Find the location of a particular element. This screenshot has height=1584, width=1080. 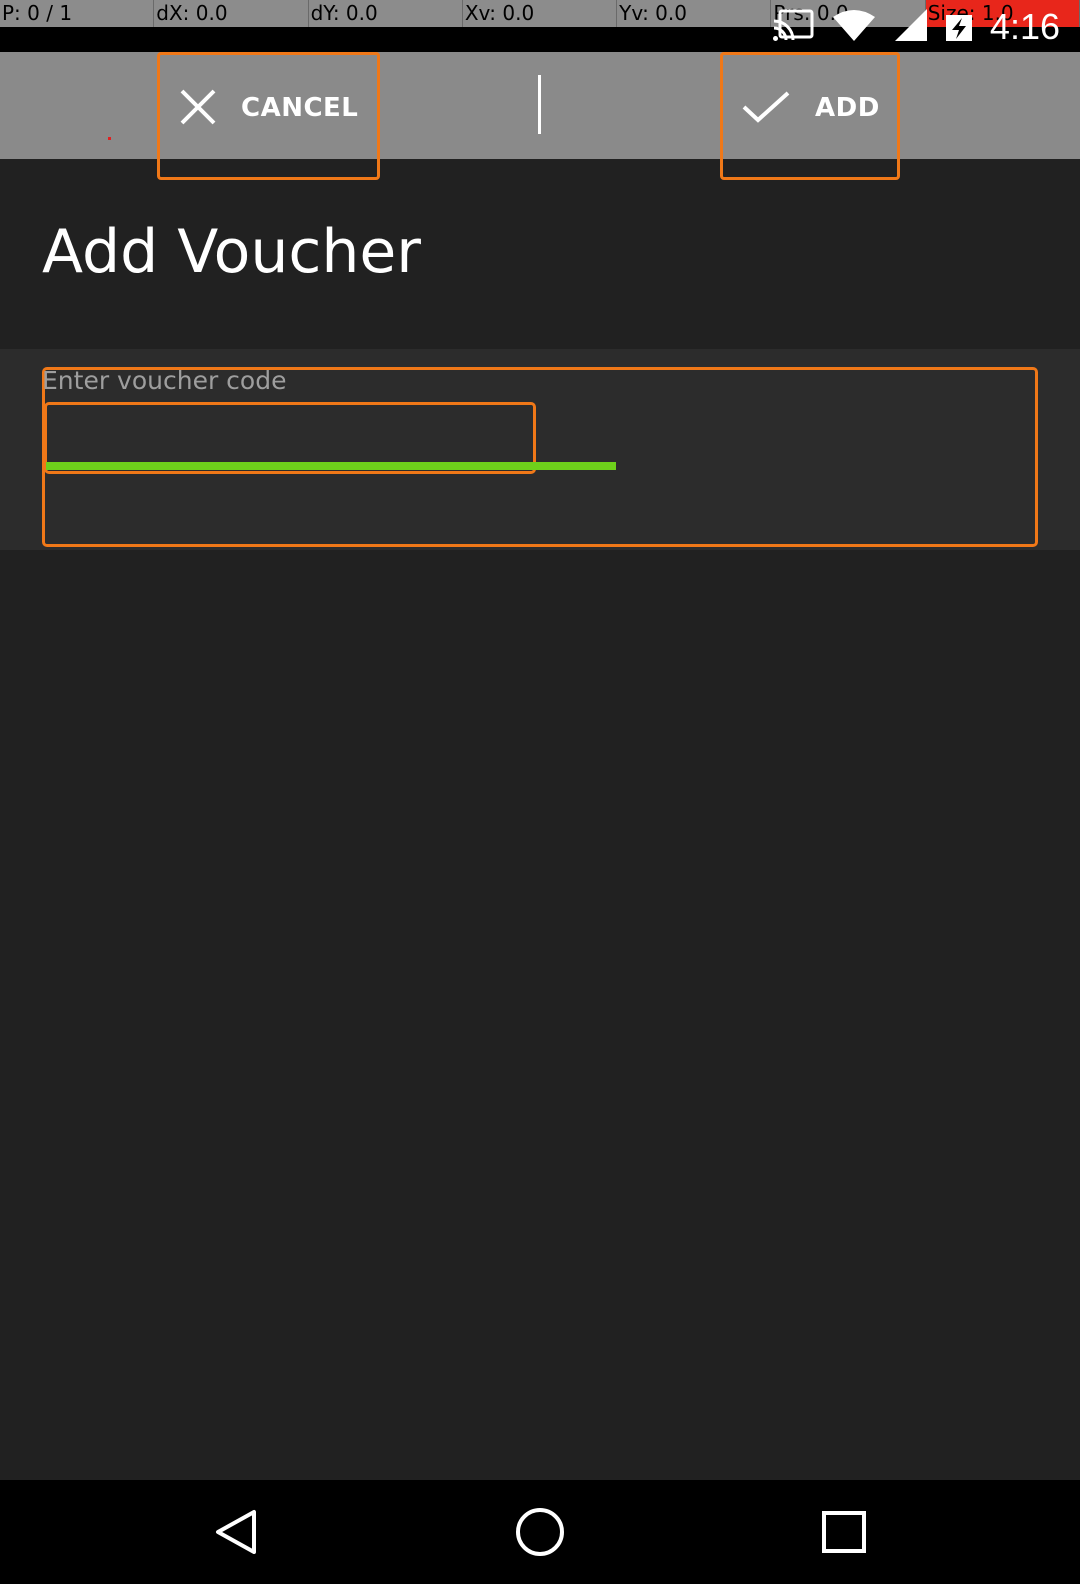

cast-icon is located at coordinates (793, 27).